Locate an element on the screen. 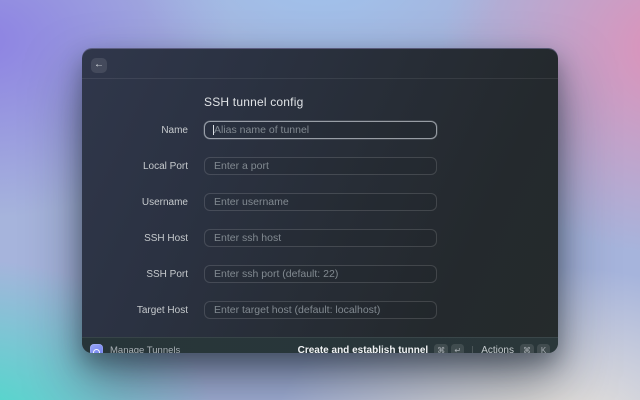 The width and height of the screenshot is (640, 400). tunnel-app-icon is located at coordinates (96, 348).